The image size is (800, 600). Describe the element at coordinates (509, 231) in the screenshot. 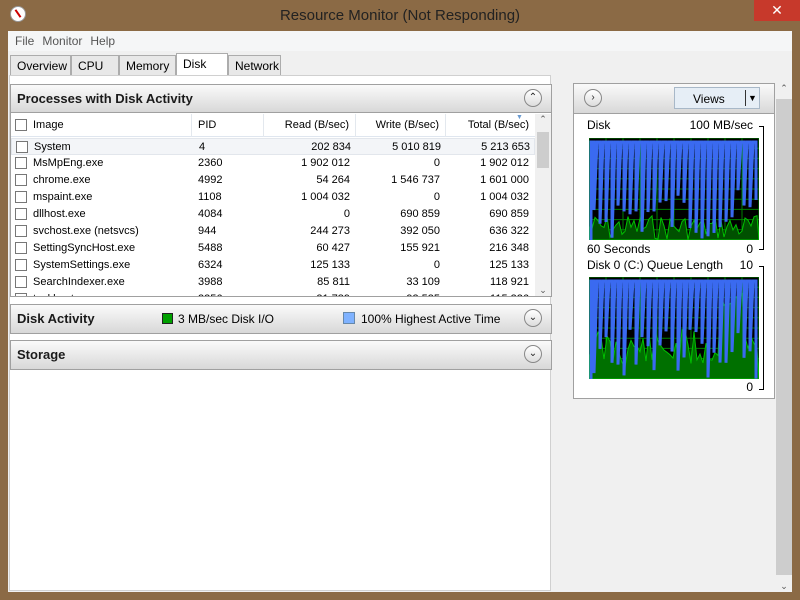

I see `cell-total: 636 322` at that location.